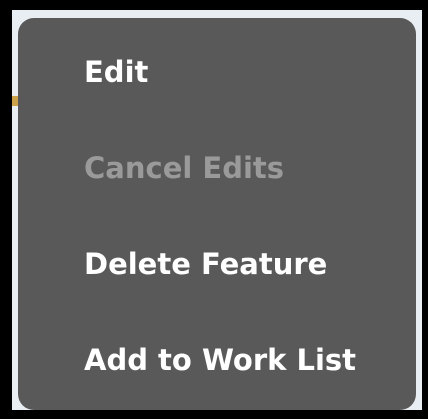 Image resolution: width=428 pixels, height=419 pixels. Describe the element at coordinates (184, 168) in the screenshot. I see `menu-item-cancel-edits: Cancel Edits` at that location.